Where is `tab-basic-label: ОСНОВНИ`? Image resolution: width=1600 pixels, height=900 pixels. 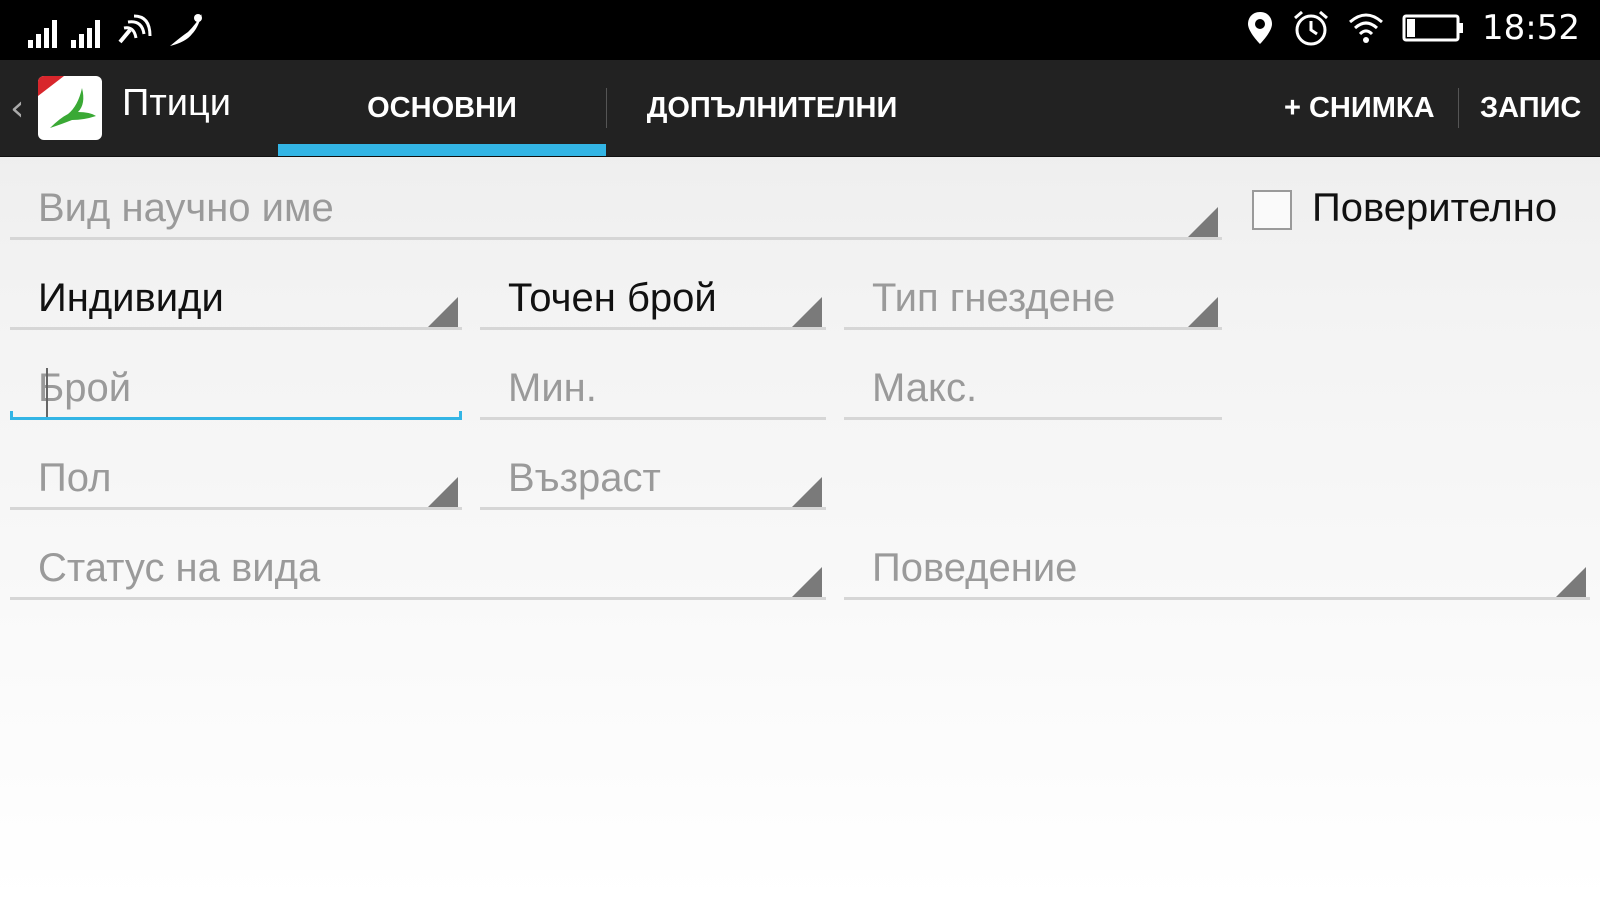 tab-basic-label: ОСНОВНИ is located at coordinates (442, 107).